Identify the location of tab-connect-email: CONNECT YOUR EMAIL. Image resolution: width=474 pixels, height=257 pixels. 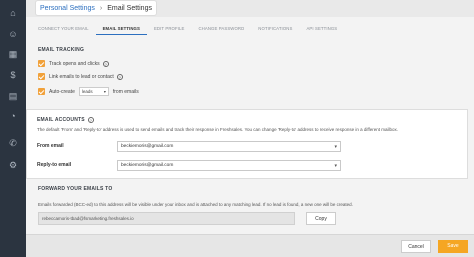
(61, 28).